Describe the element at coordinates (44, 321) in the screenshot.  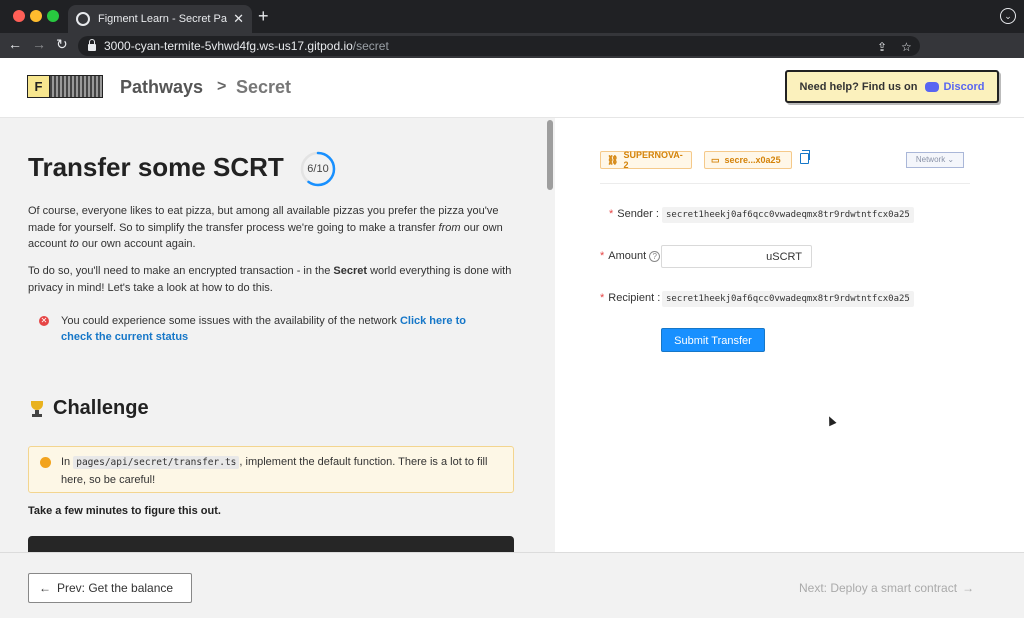
I see `error-icon: ✕` at that location.